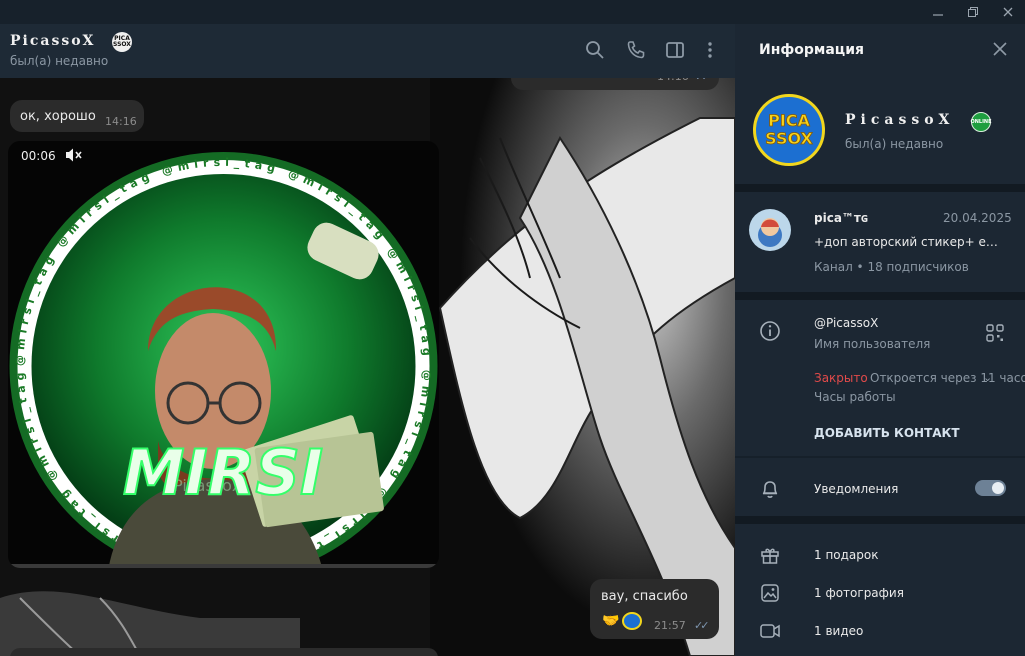  Describe the element at coordinates (839, 631) in the screenshot. I see `media-label: 1 видео` at that location.